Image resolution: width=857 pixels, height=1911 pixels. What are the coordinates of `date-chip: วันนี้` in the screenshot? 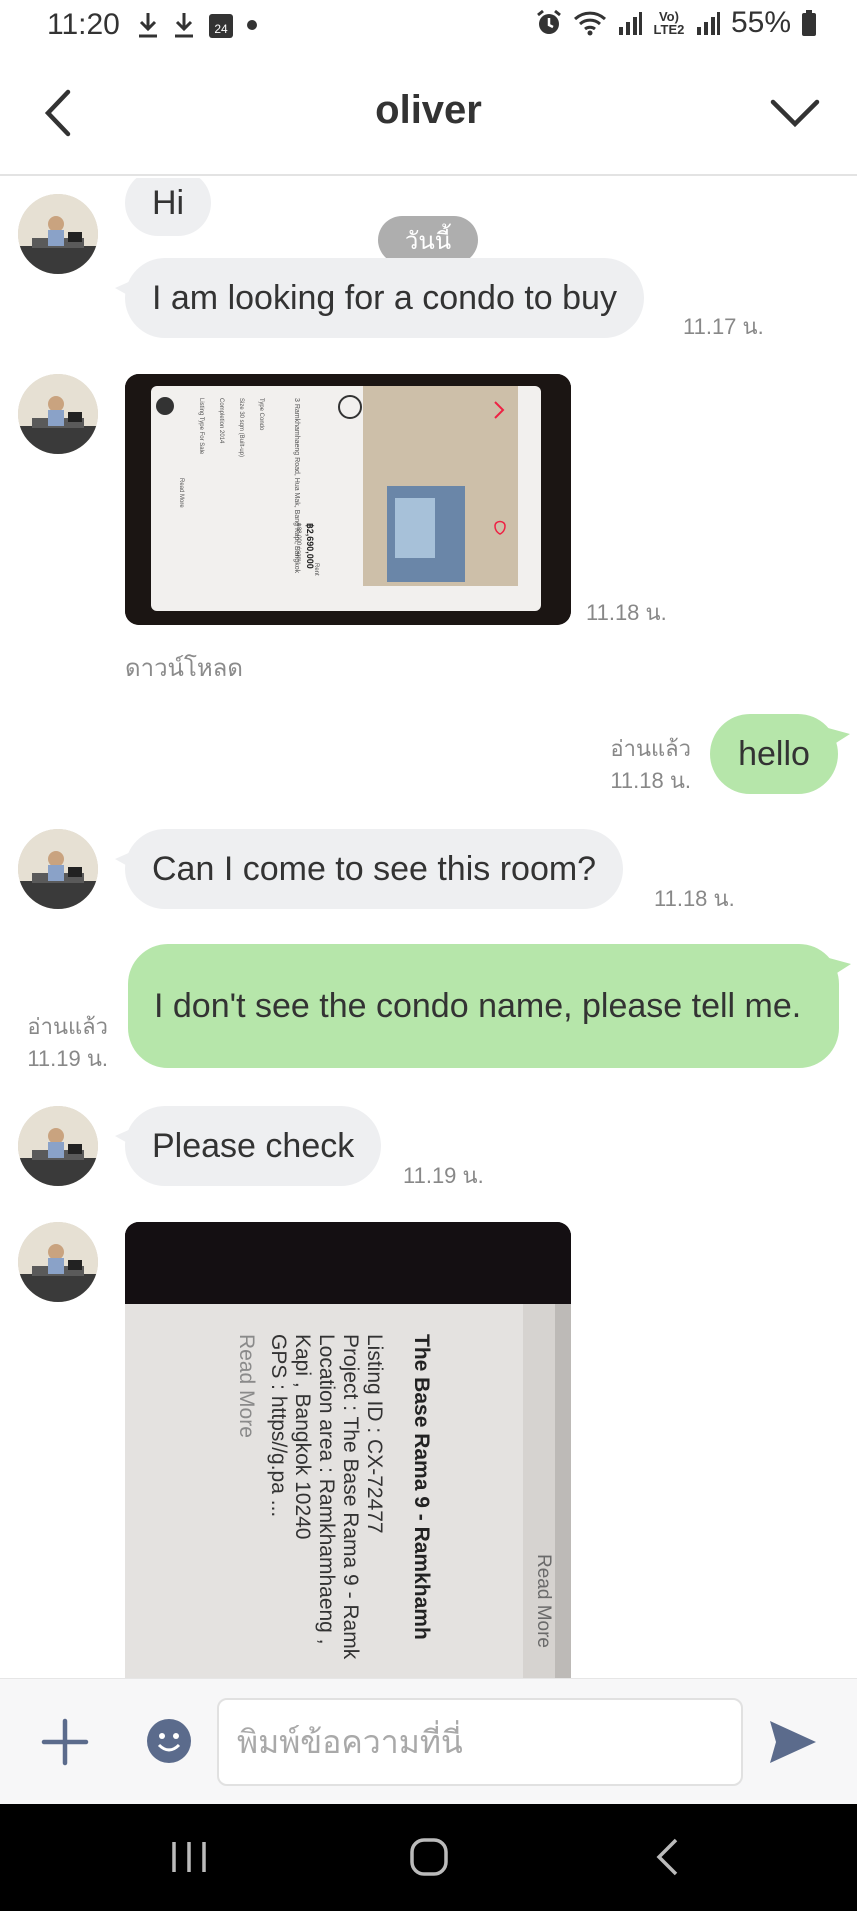 It's located at (428, 240).